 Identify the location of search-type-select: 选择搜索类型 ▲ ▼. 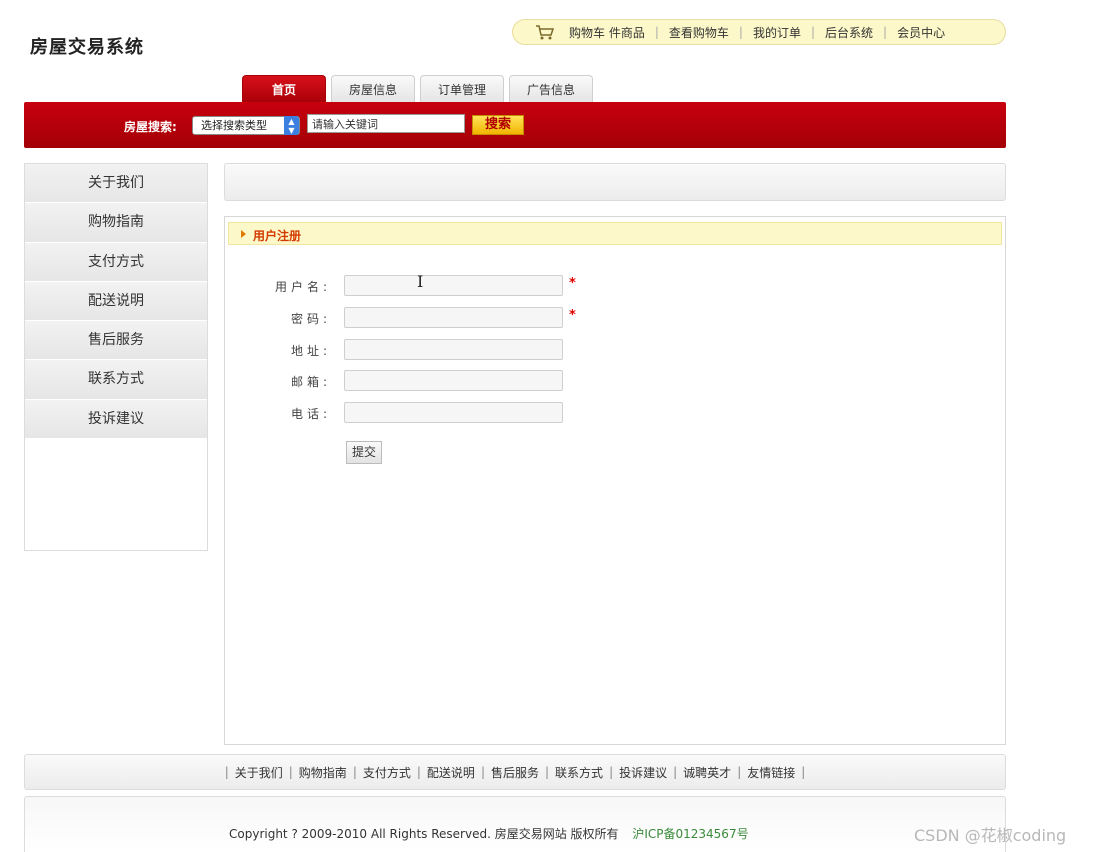
(246, 125).